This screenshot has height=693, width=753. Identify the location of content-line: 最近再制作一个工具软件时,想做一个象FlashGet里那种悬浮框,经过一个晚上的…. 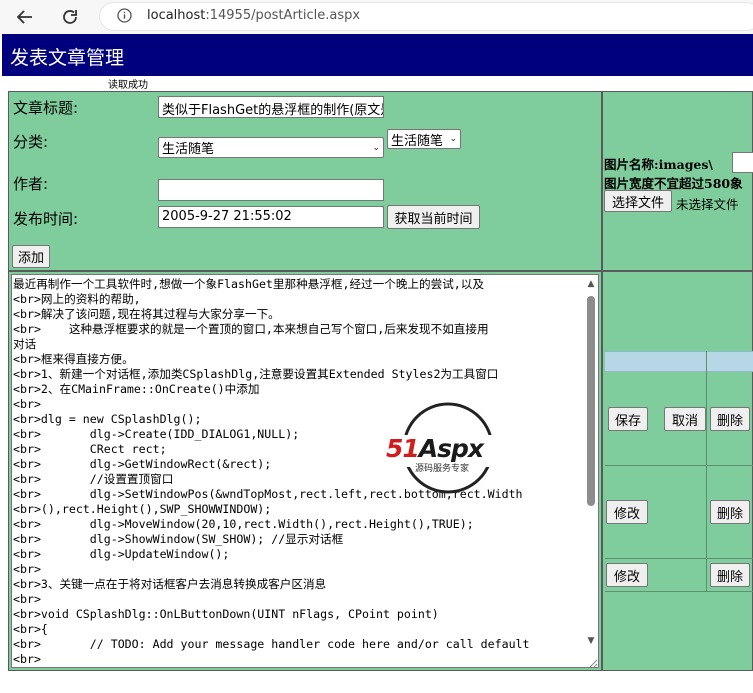
(248, 284).